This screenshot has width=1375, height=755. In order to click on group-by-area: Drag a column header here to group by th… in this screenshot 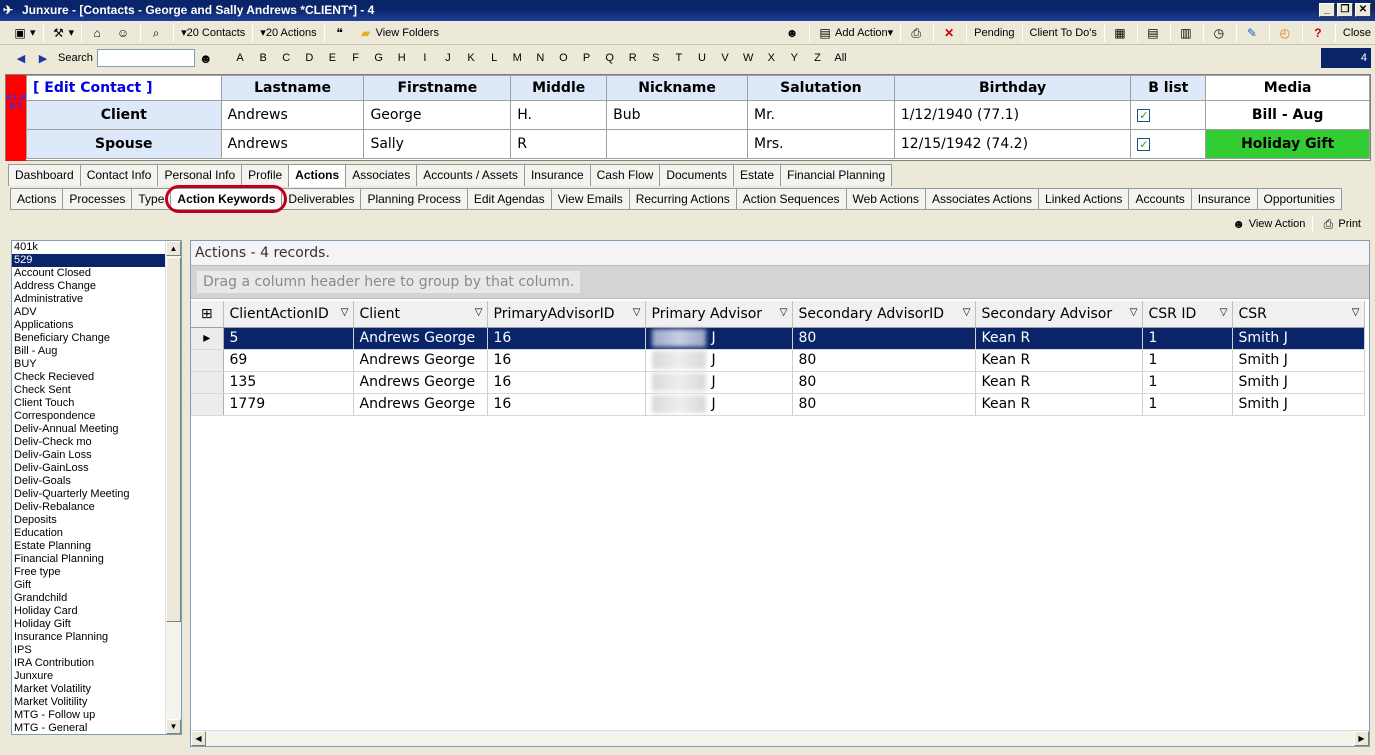, I will do `click(780, 282)`.